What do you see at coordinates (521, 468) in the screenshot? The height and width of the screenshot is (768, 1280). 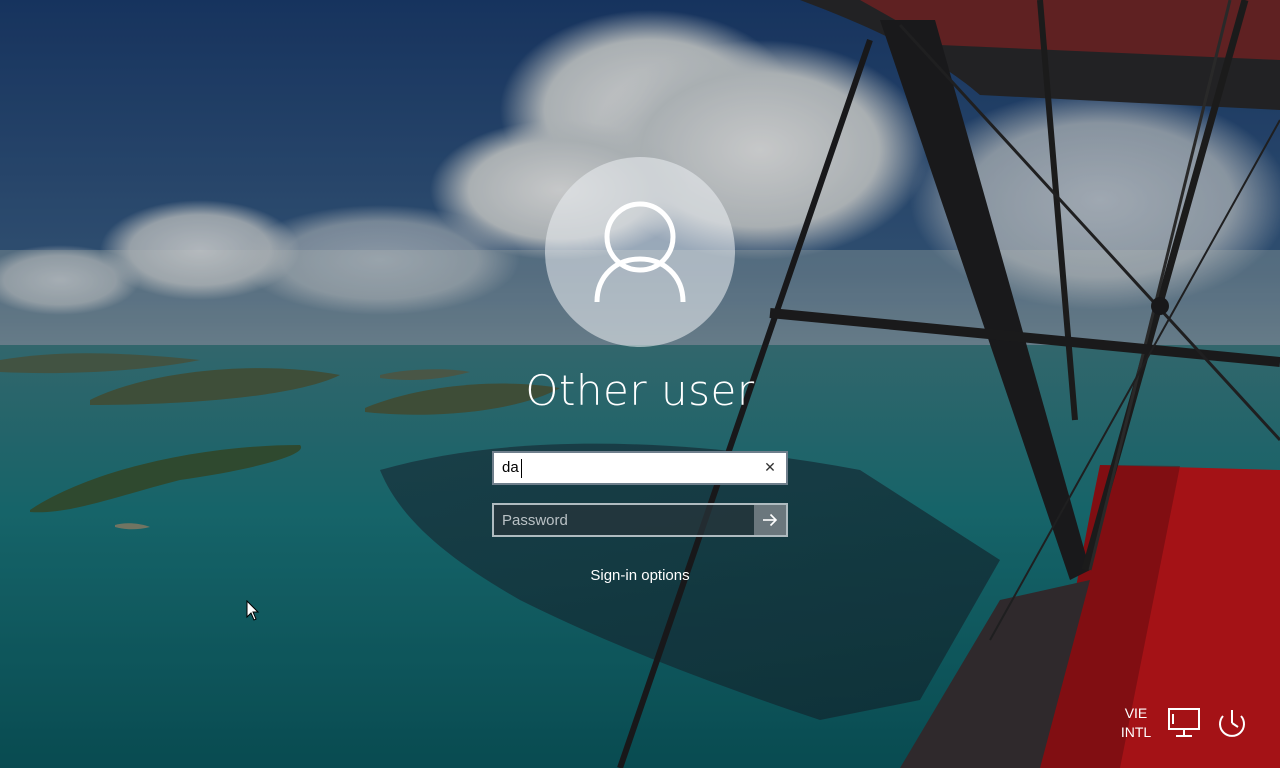 I see `text-caret` at bounding box center [521, 468].